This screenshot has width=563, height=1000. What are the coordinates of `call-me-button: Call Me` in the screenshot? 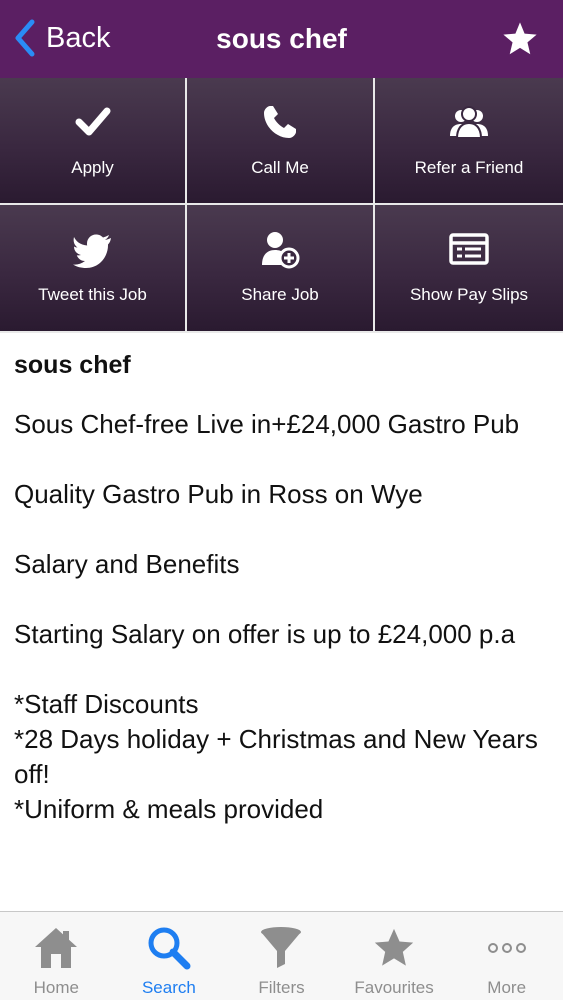 It's located at (281, 141).